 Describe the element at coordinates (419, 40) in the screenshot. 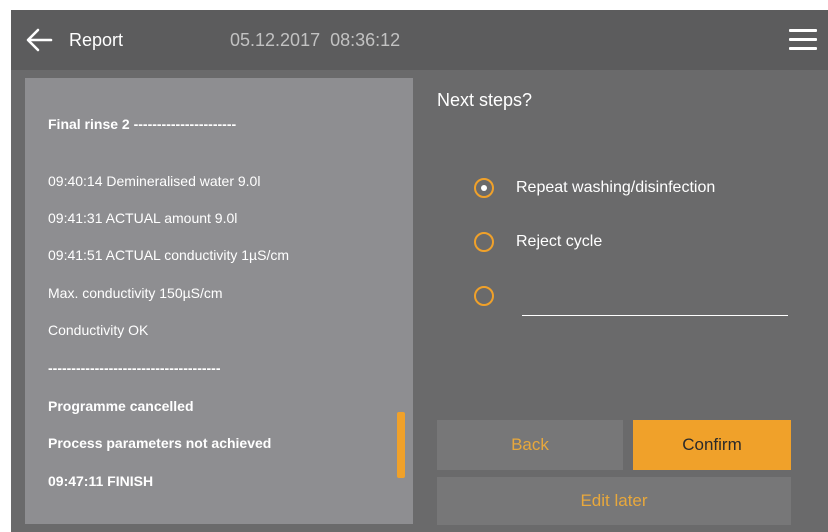

I see `top-bar: Report 05.12.2017 08:36:12` at that location.